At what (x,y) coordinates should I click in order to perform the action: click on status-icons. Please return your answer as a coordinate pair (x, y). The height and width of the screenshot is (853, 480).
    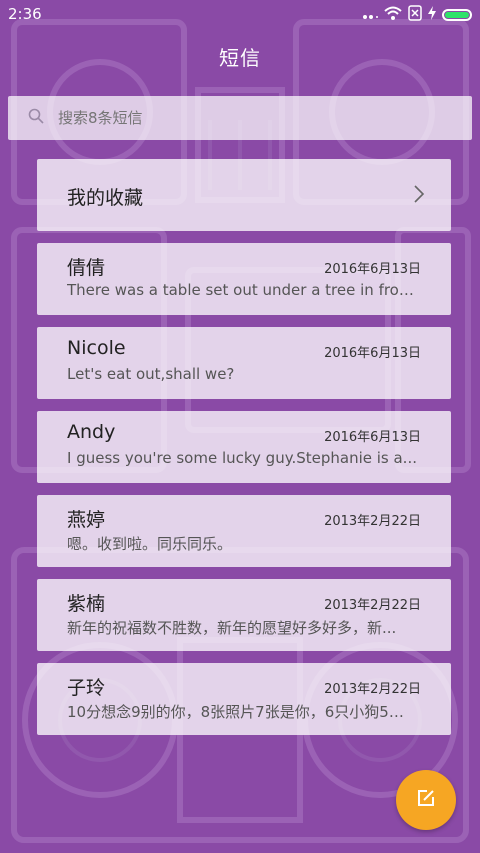
    Looking at the image, I should click on (417, 15).